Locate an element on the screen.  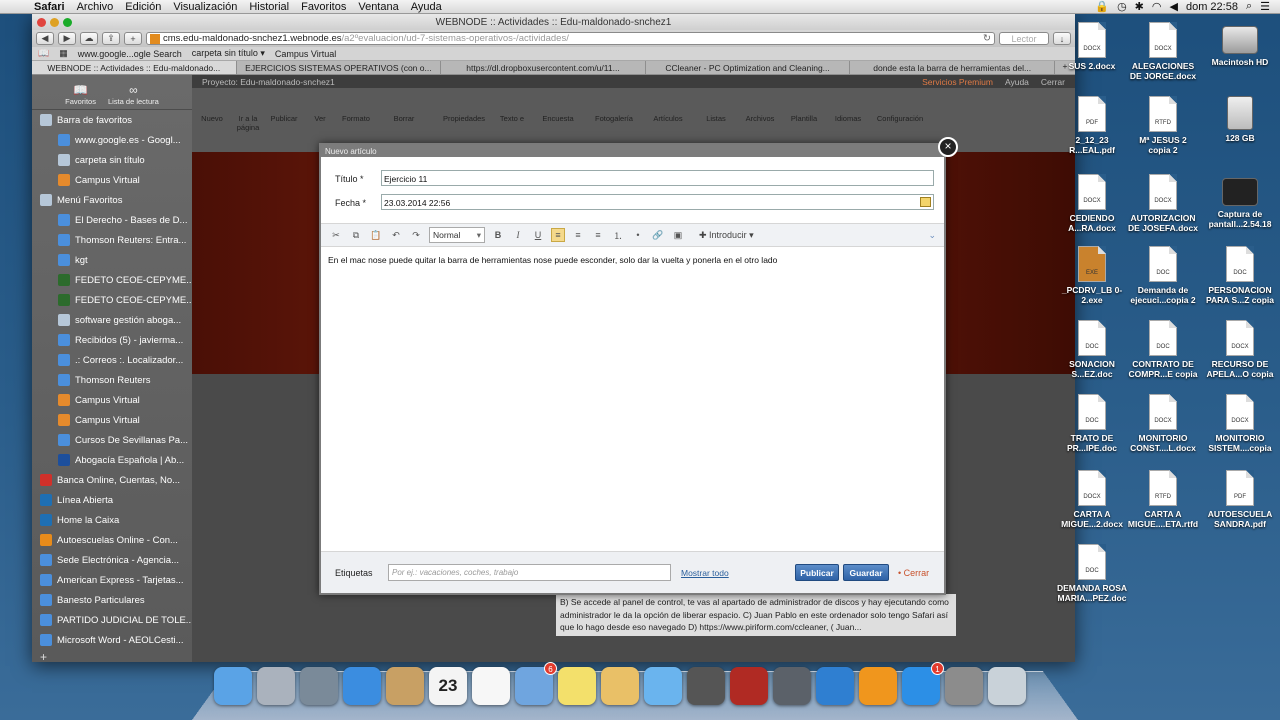
reminders-icon is located at coordinates (491, 686).